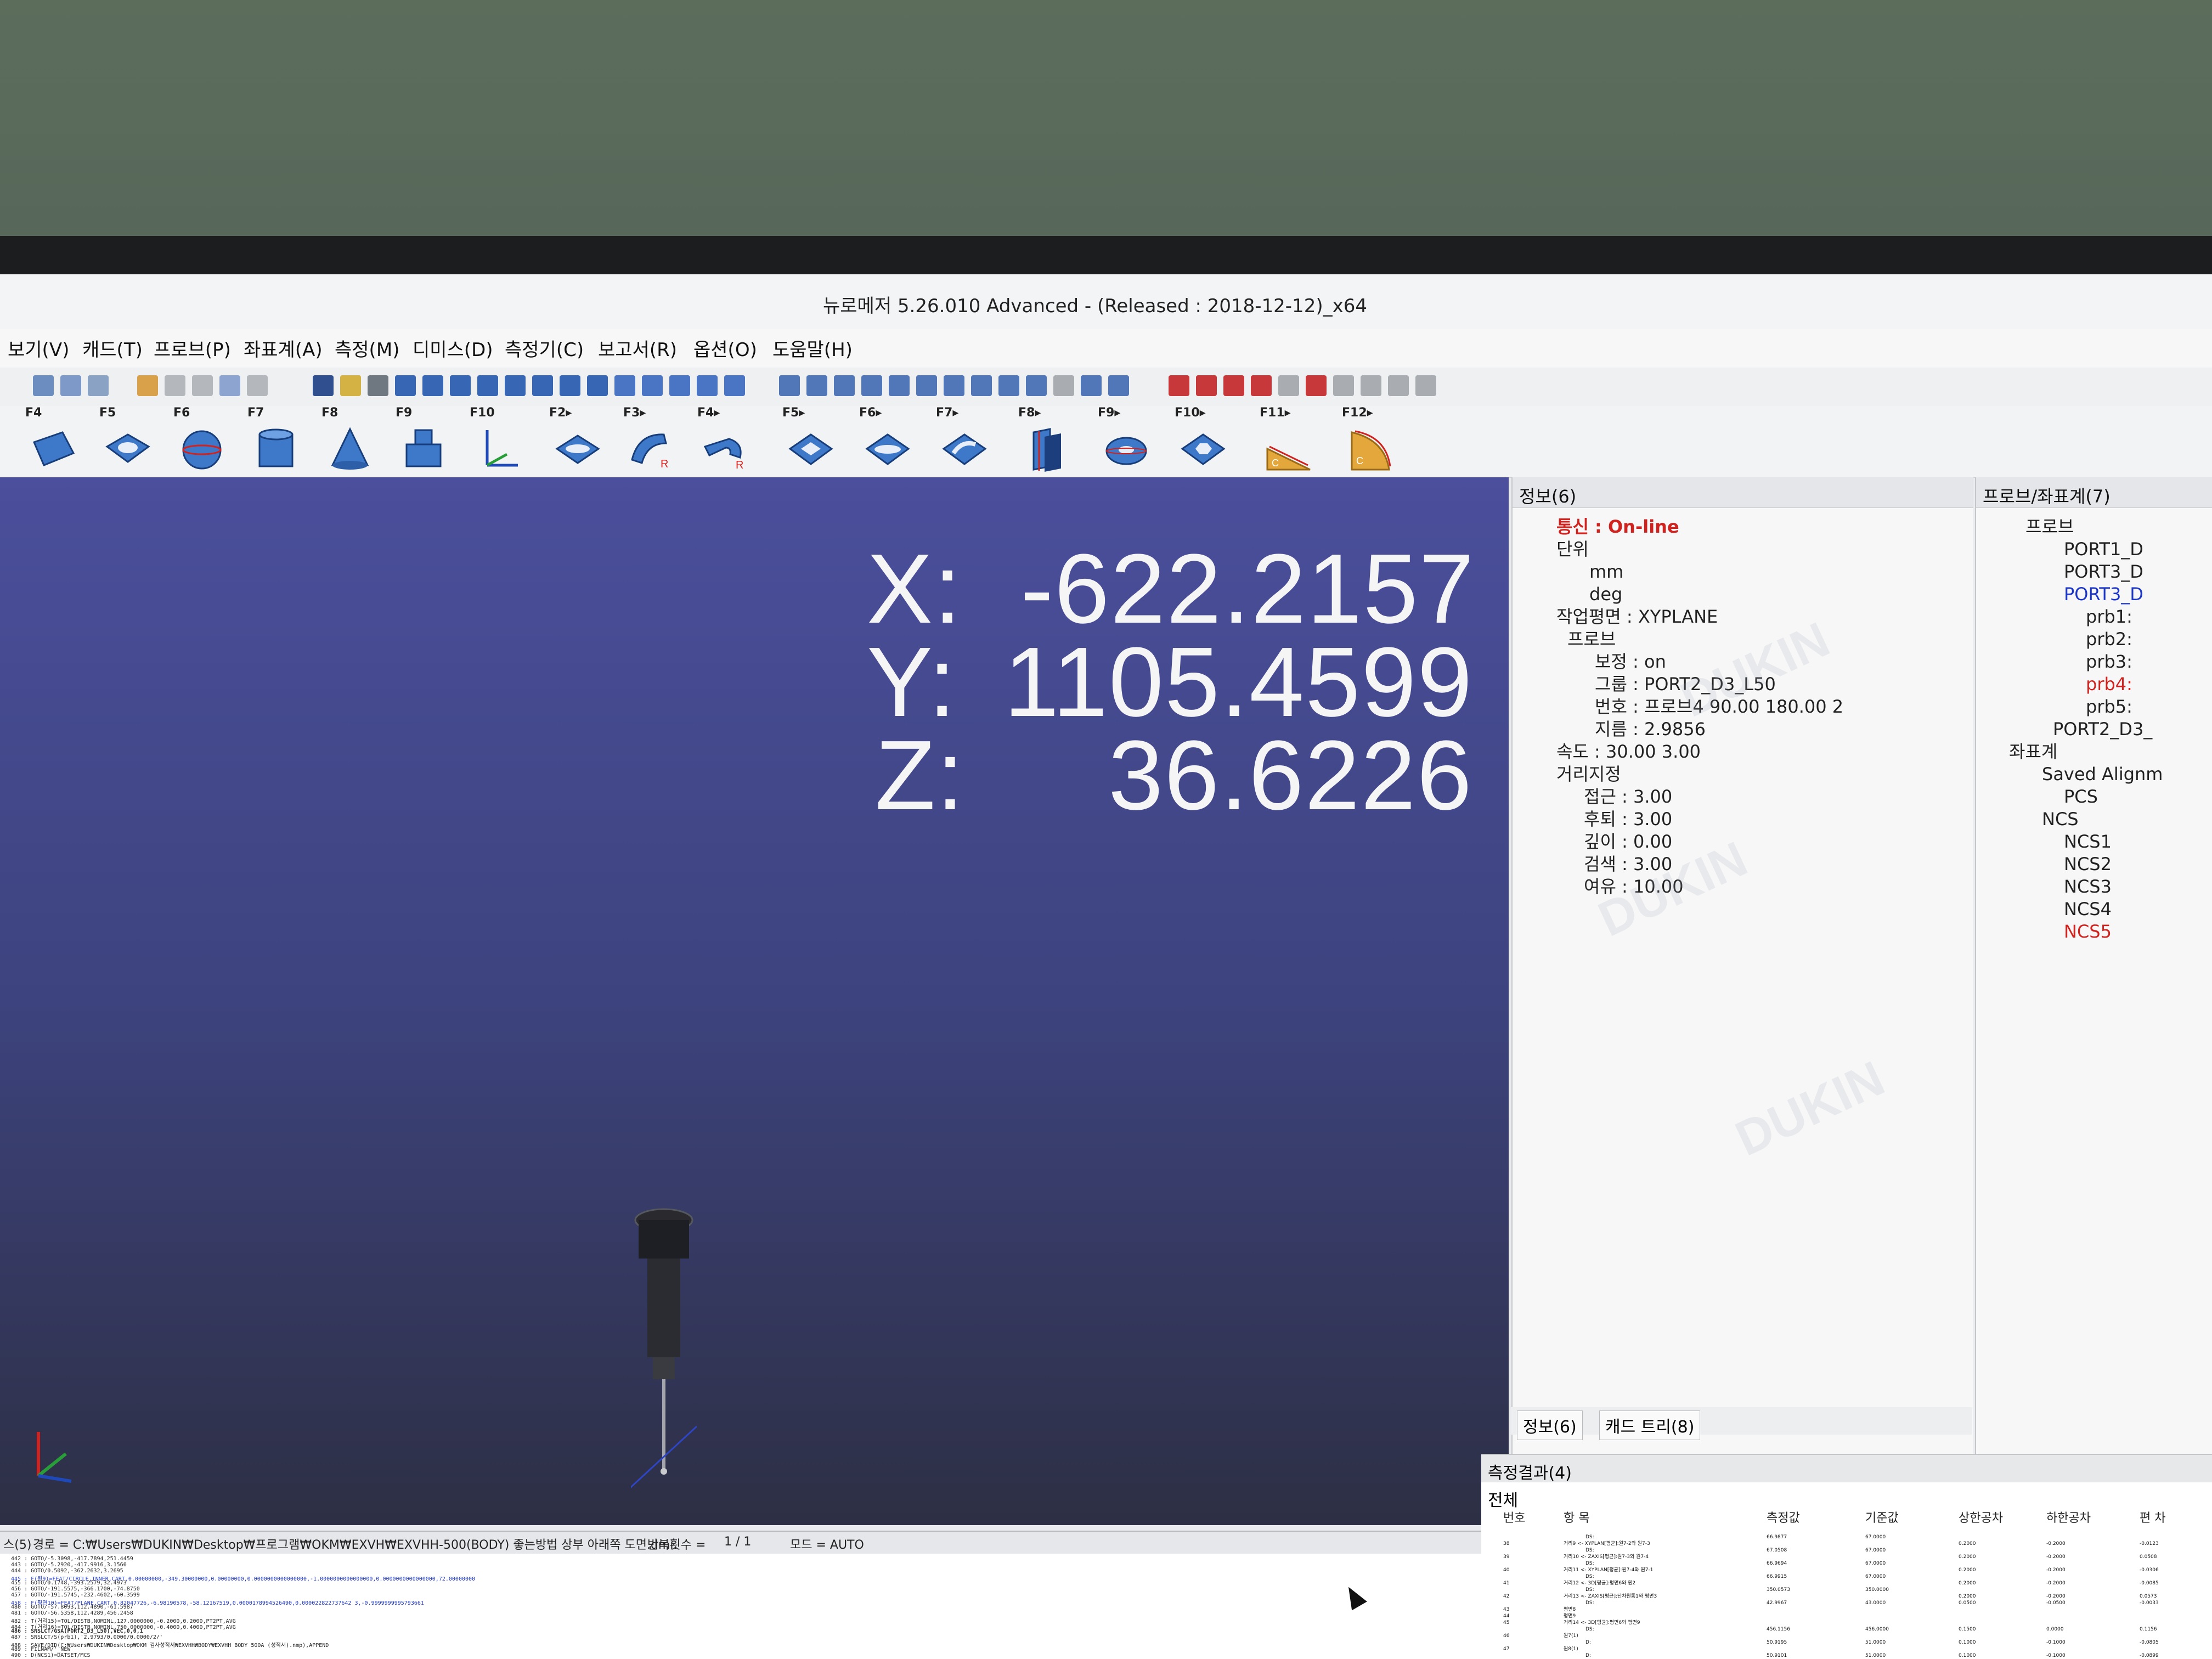 This screenshot has width=2212, height=1659. What do you see at coordinates (2148, 1596) in the screenshot?
I see `results-cell: 0.0573` at bounding box center [2148, 1596].